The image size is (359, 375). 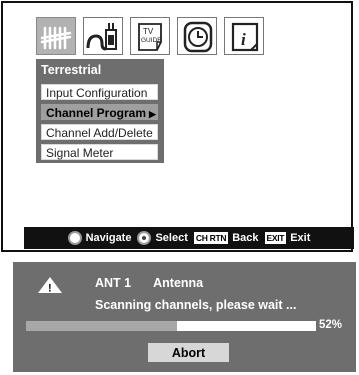 I want to click on menu-item-label: Signal Meter, so click(x=80, y=153).